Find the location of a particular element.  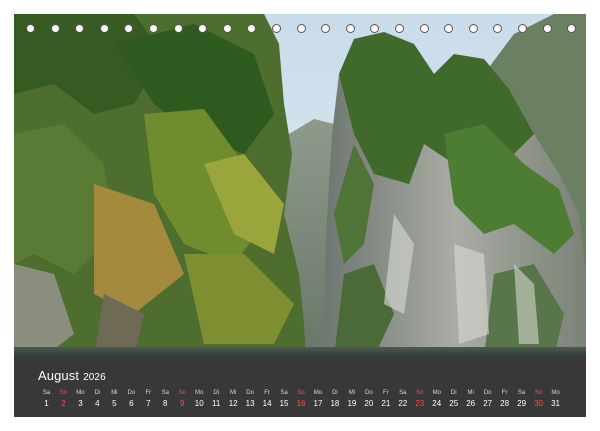

calendar-day: Di 25 is located at coordinates (453, 399).